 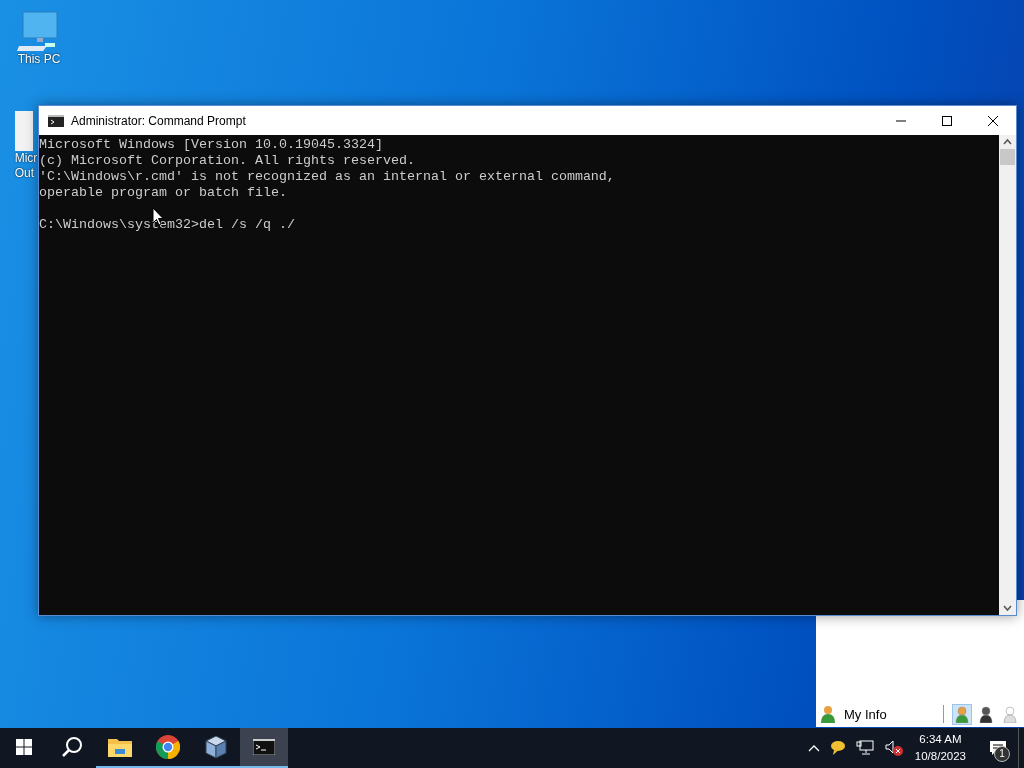 I want to click on console-prompt: C:\Windows\system32>del /s /q ./, so click(x=167, y=225).